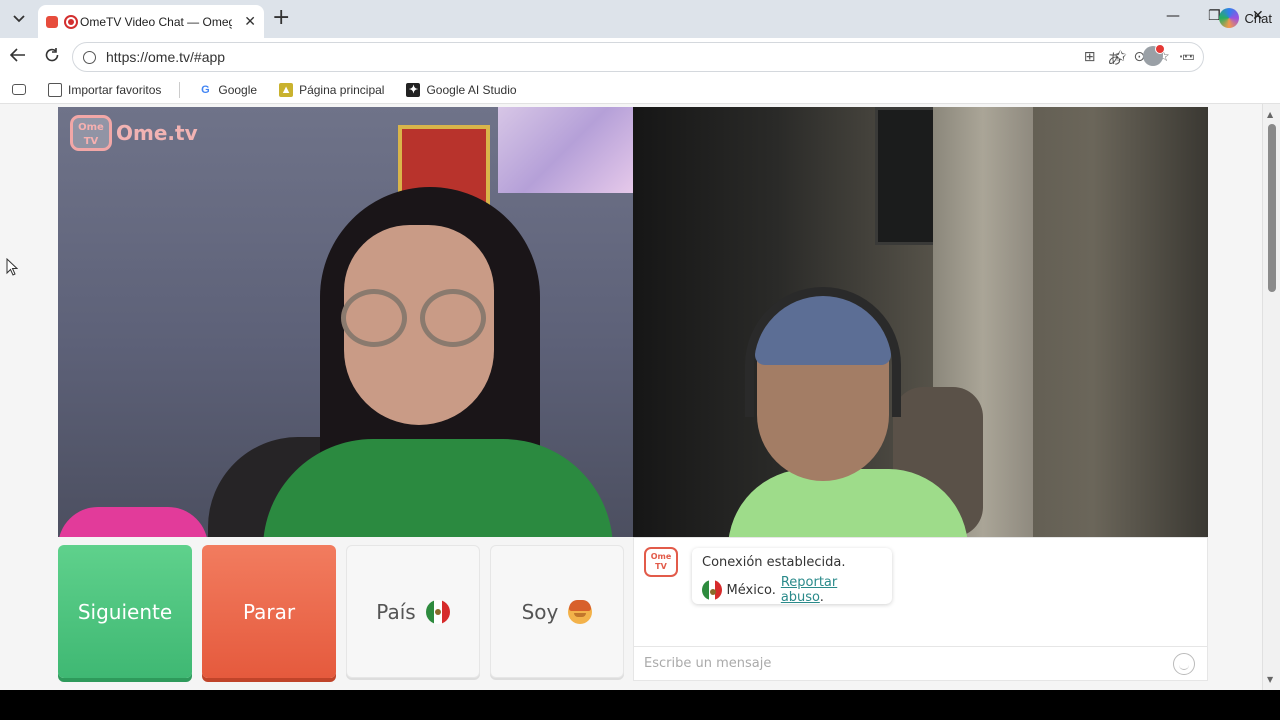 The width and height of the screenshot is (1280, 720). I want to click on next-button-label: Siguiente, so click(125, 611).